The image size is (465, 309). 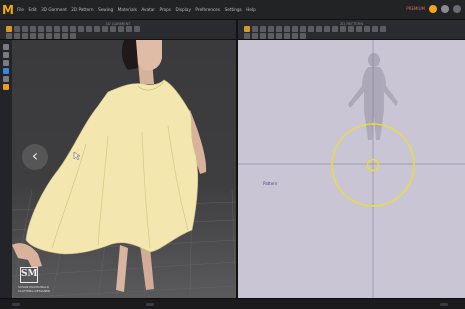 What do you see at coordinates (168, 11) in the screenshot?
I see `menu-props: Props` at bounding box center [168, 11].